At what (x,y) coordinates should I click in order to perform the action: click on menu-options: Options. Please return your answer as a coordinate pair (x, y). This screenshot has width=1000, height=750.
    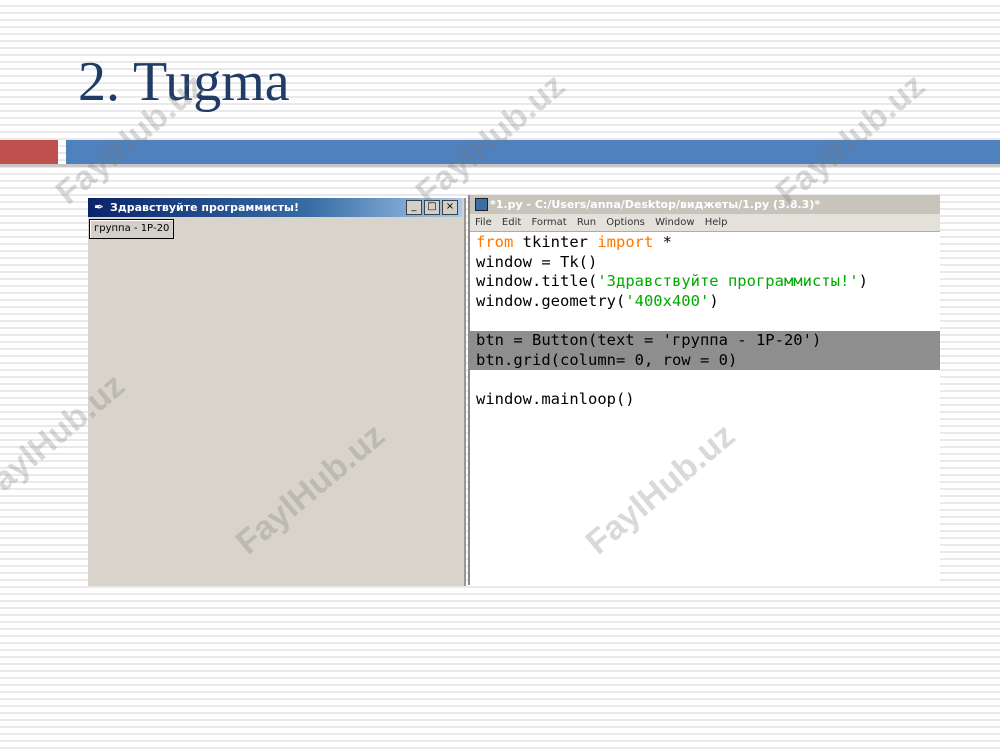
    Looking at the image, I should click on (625, 222).